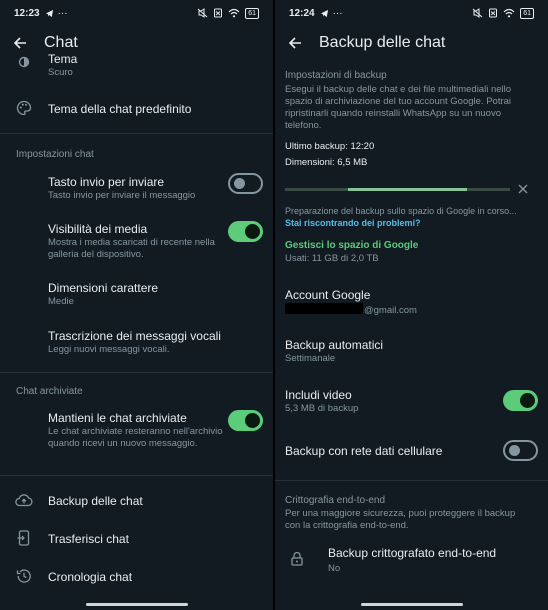 The width and height of the screenshot is (548, 610). I want to click on status-bar: 12:23 ··· 61, so click(136, 13).